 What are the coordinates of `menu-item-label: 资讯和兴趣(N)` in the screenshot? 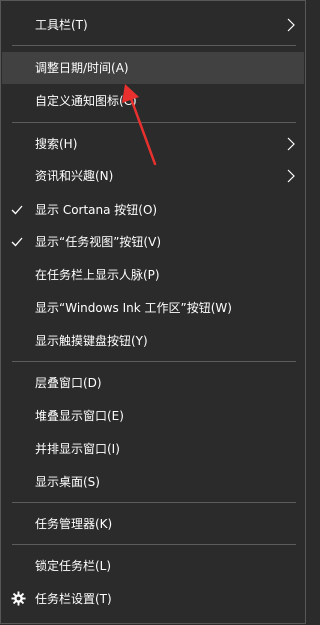 It's located at (74, 176).